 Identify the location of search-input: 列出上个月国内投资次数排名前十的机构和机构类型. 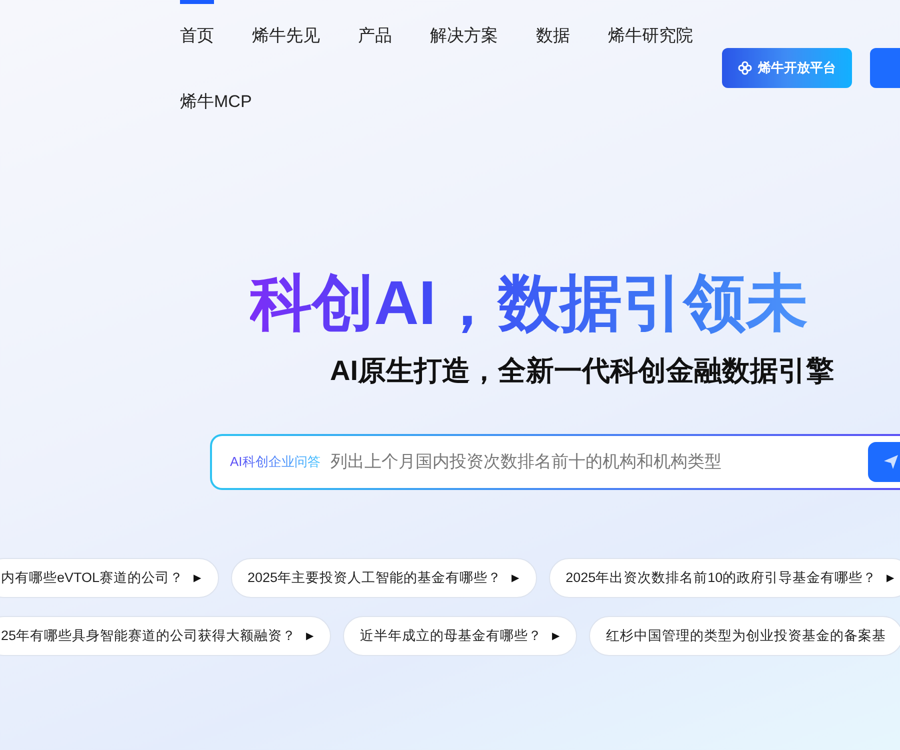
(596, 462).